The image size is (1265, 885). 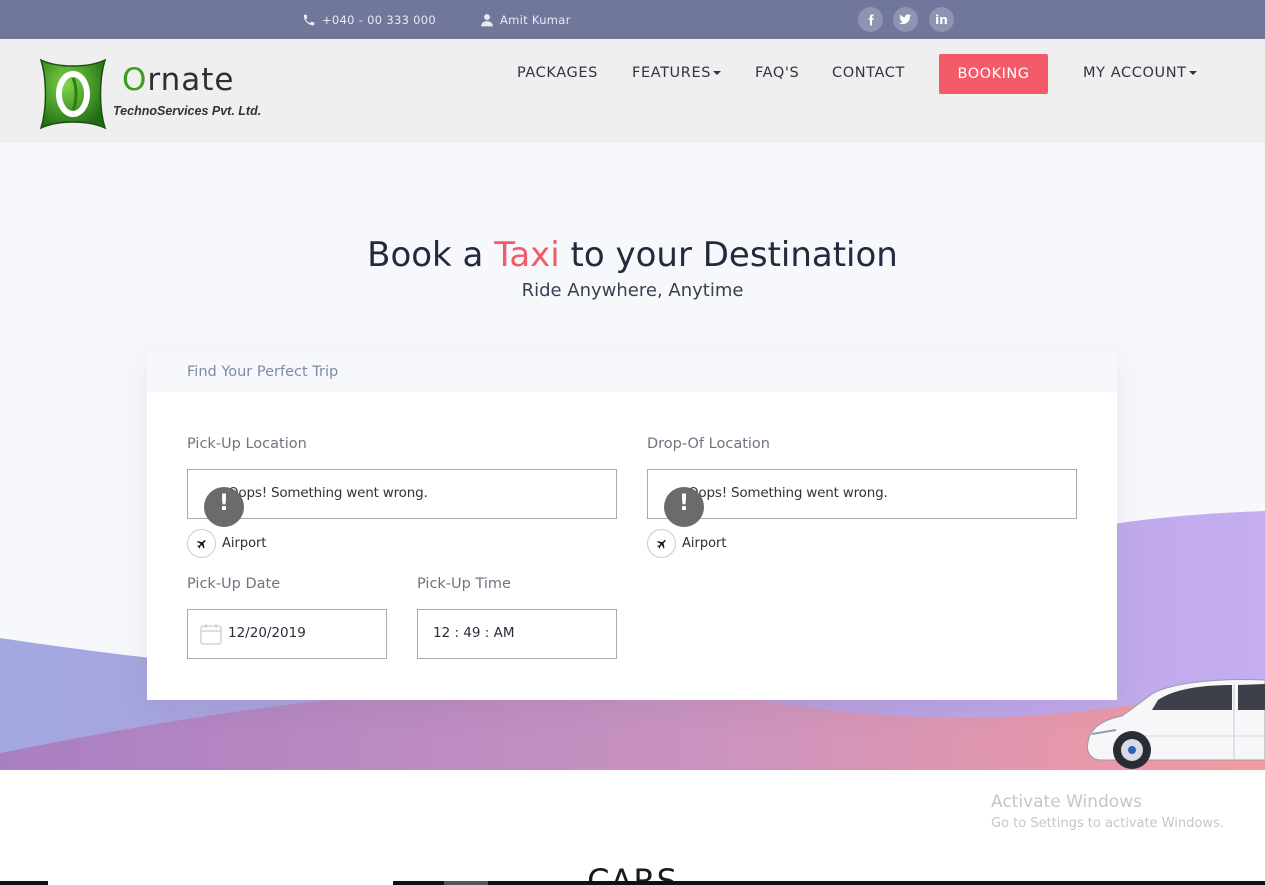 I want to click on bottom-scroll-strip, so click(x=632, y=883).